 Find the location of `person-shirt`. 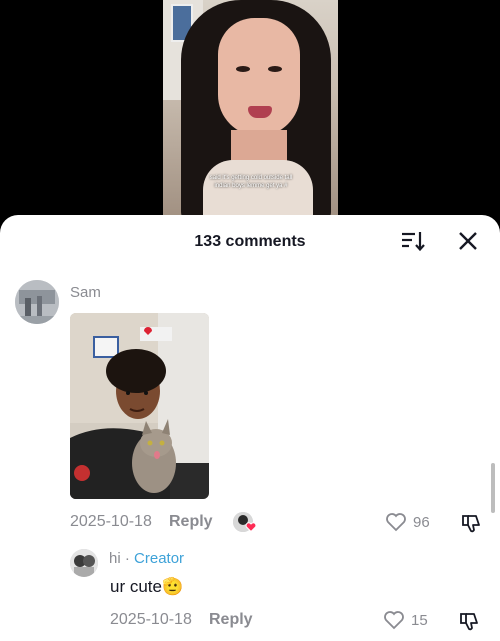

person-shirt is located at coordinates (258, 191).